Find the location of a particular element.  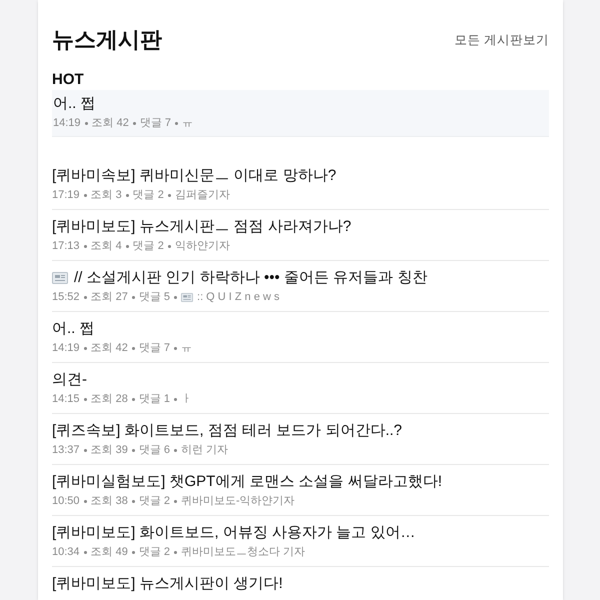

author-name: ㅏ is located at coordinates (186, 399).